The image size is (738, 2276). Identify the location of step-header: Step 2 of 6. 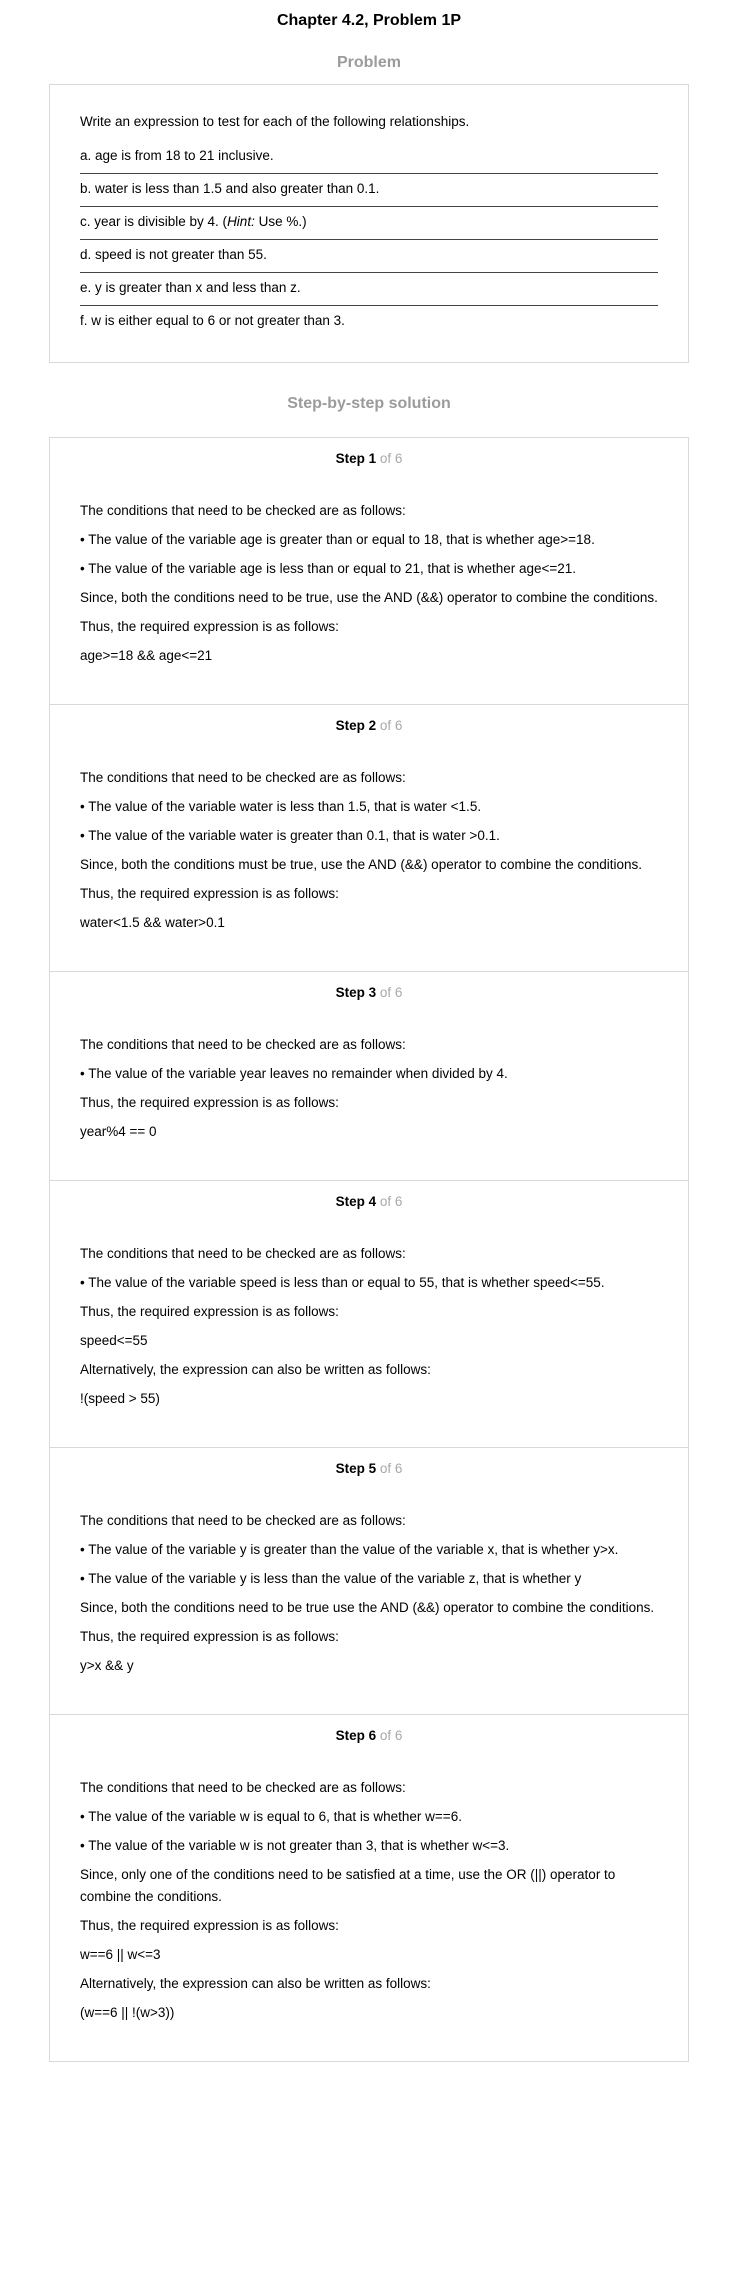
(369, 726).